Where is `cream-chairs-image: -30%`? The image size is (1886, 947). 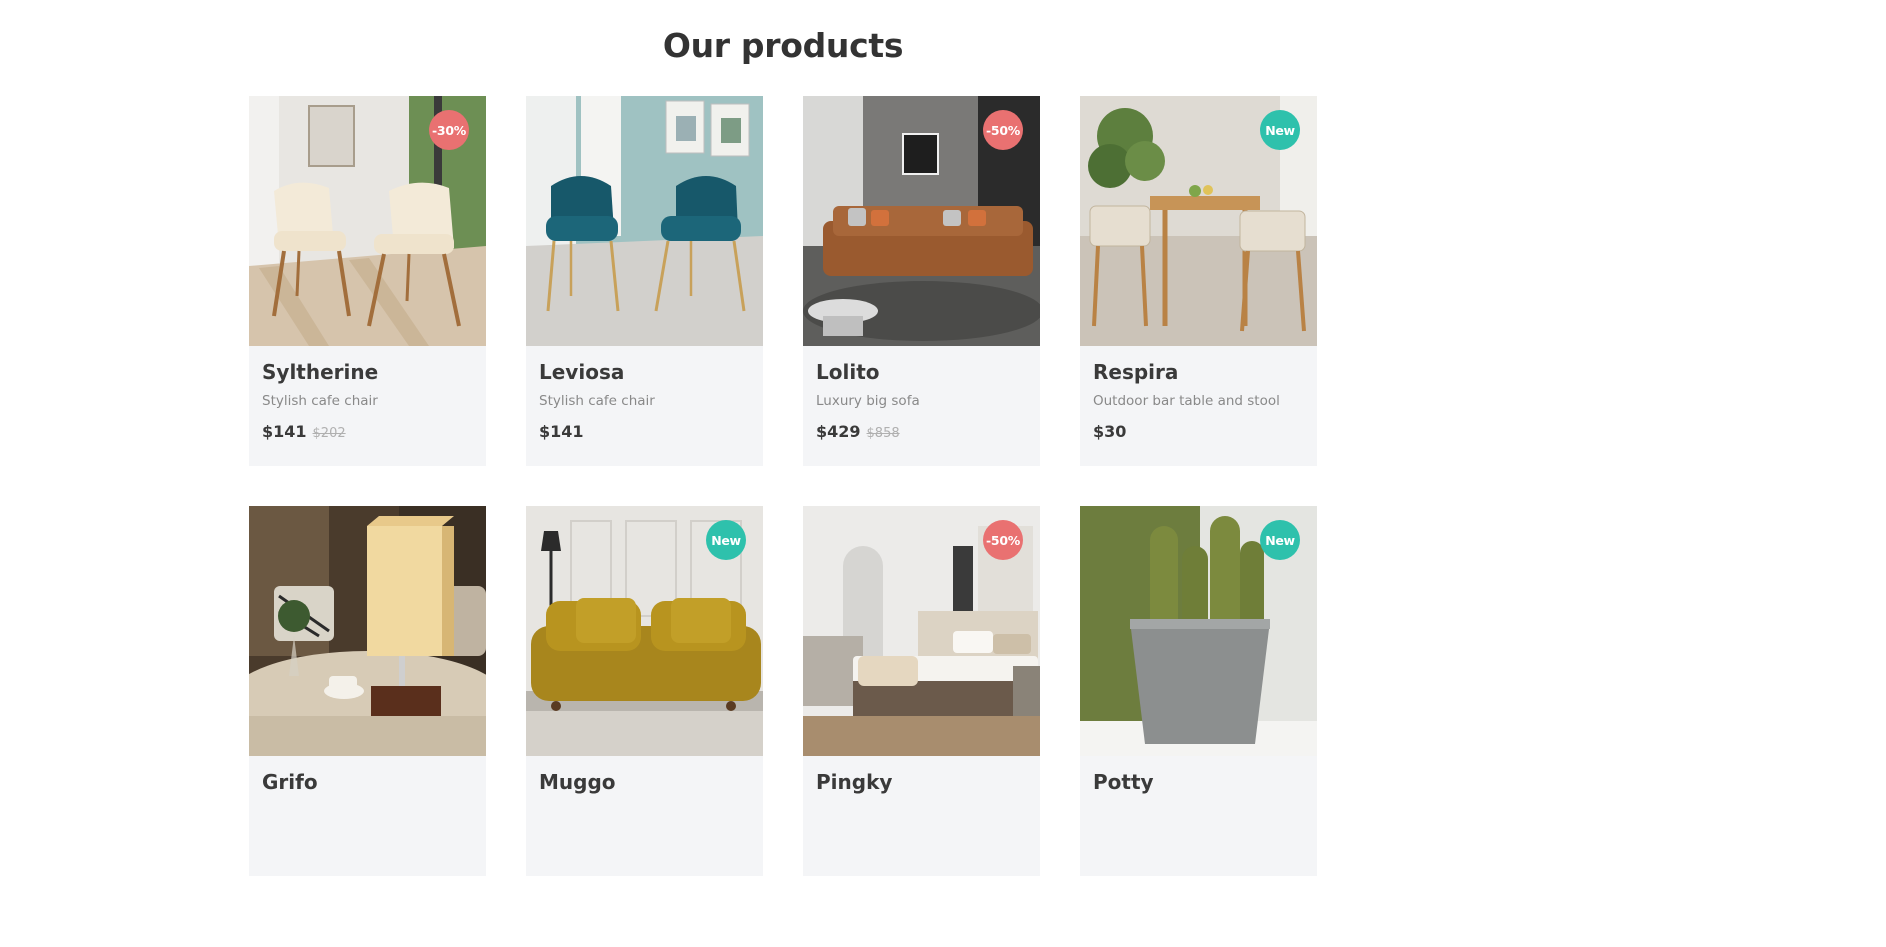 cream-chairs-image: -30% is located at coordinates (367, 221).